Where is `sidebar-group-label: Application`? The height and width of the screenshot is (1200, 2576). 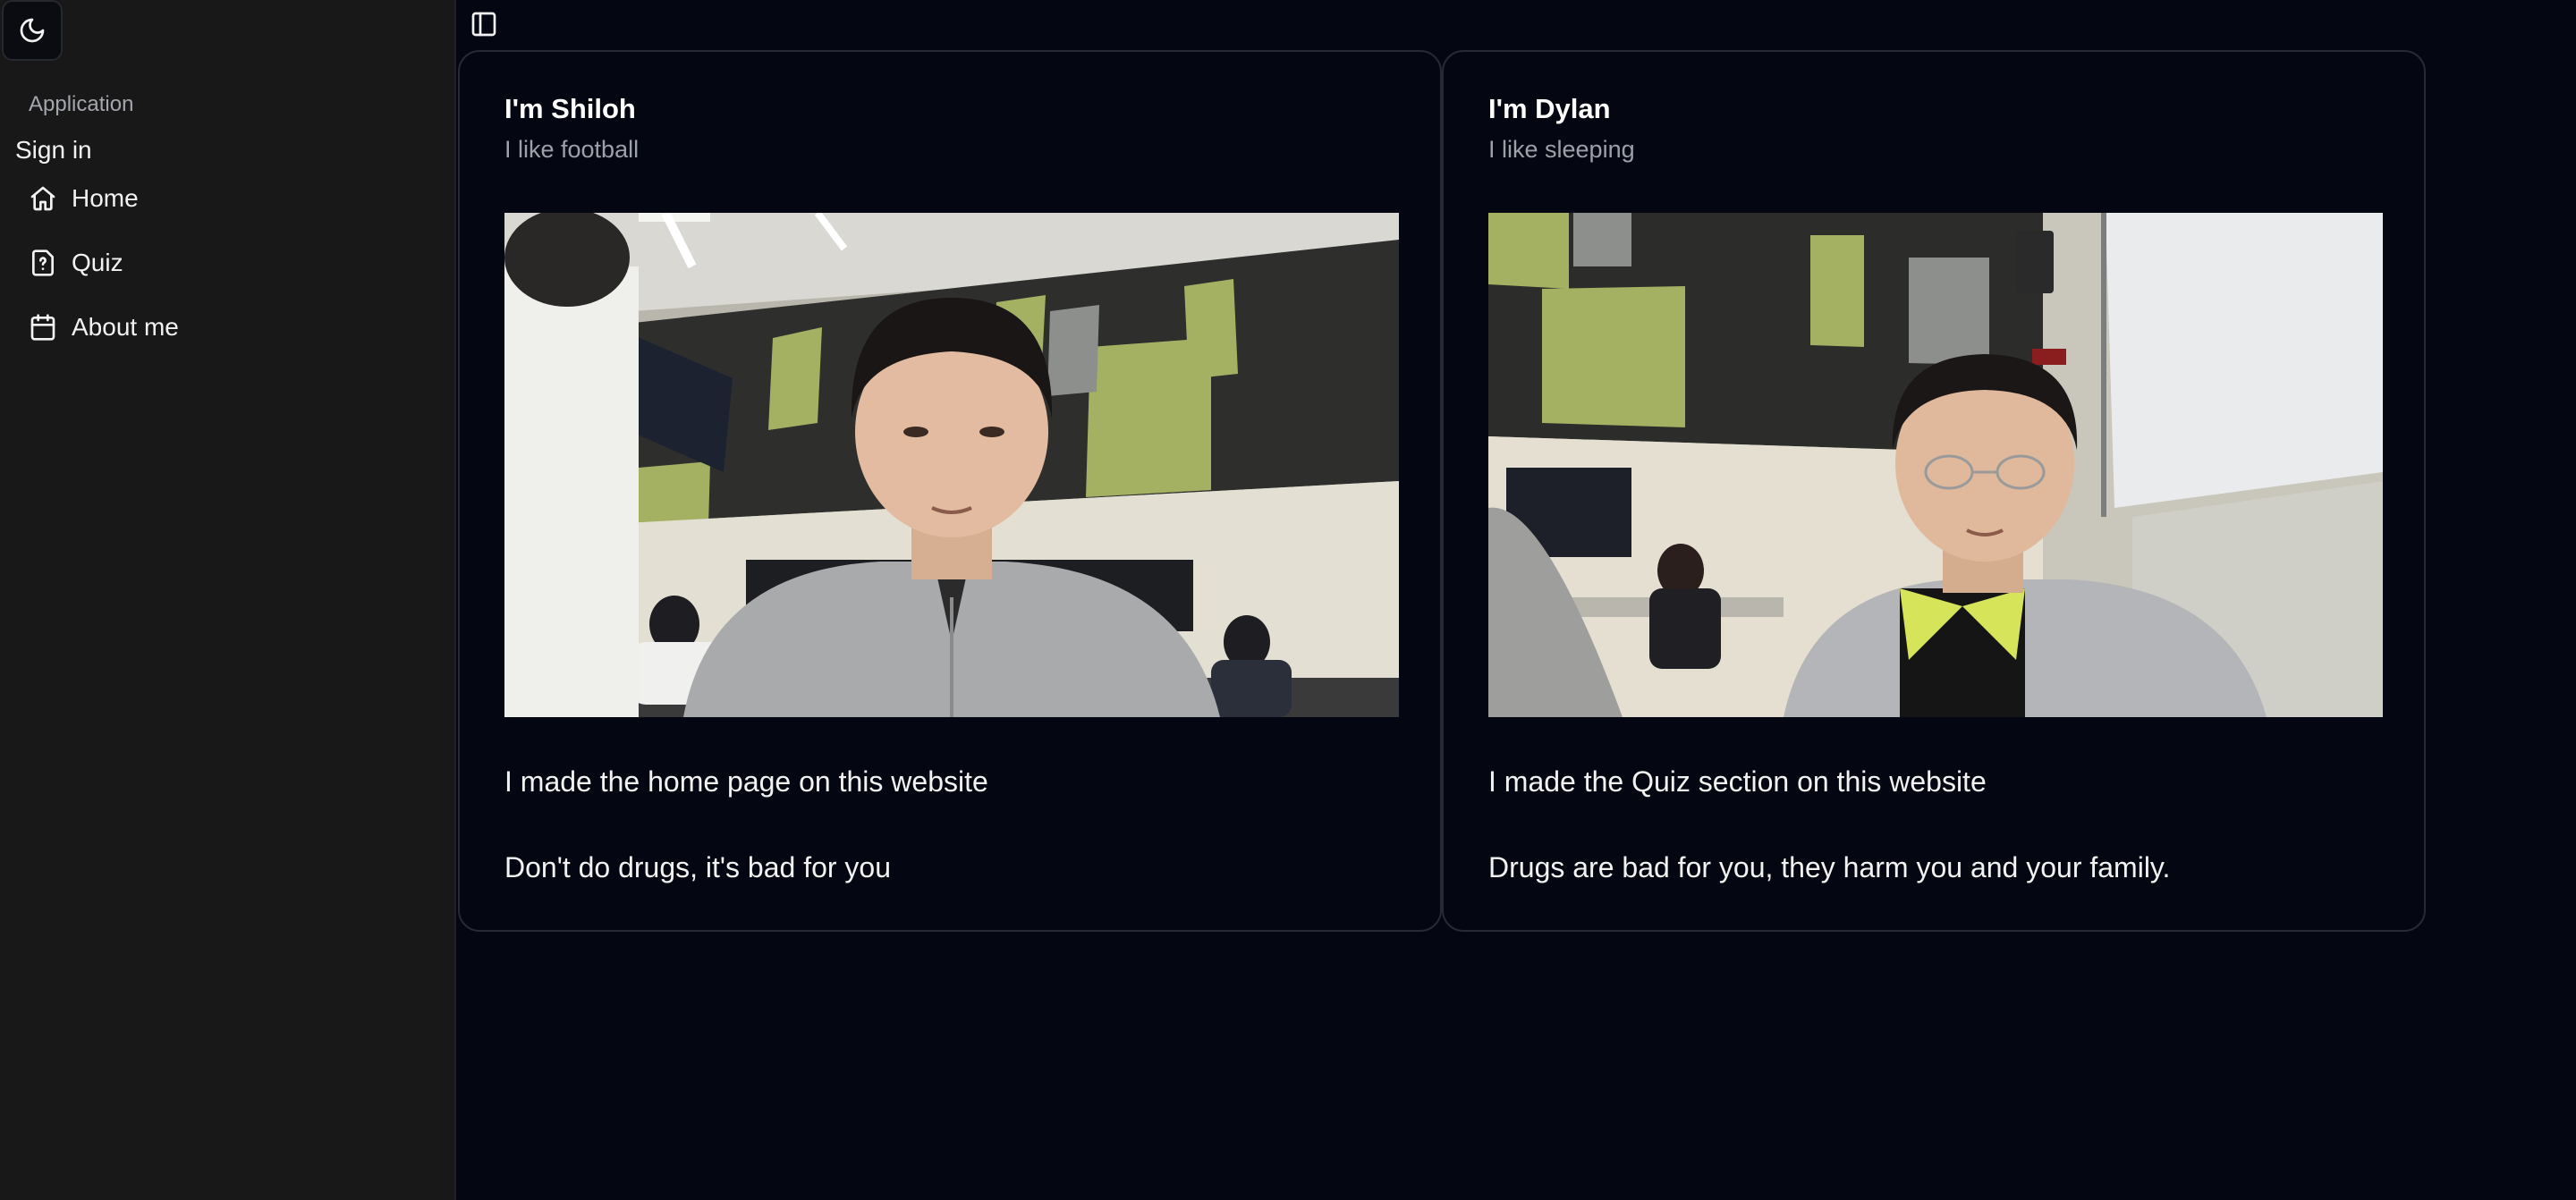
sidebar-group-label: Application is located at coordinates (81, 104).